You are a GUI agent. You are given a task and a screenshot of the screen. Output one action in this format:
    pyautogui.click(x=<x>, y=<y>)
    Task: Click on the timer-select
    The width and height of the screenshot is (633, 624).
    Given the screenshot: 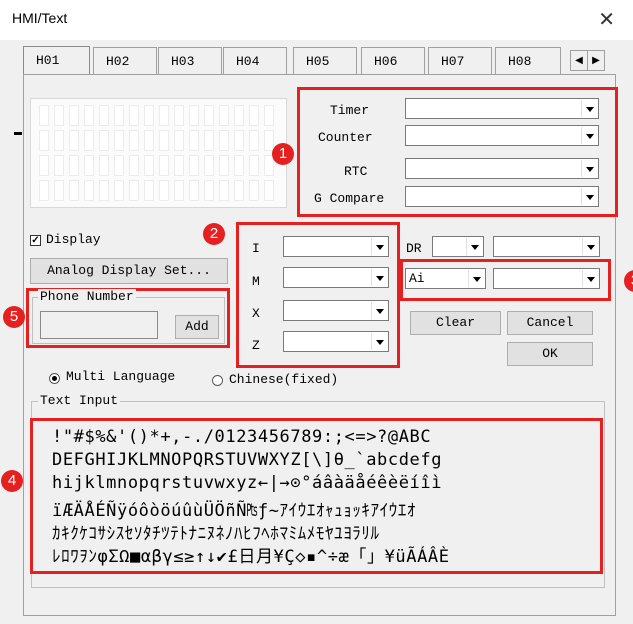 What is the action you would take?
    pyautogui.click(x=502, y=108)
    